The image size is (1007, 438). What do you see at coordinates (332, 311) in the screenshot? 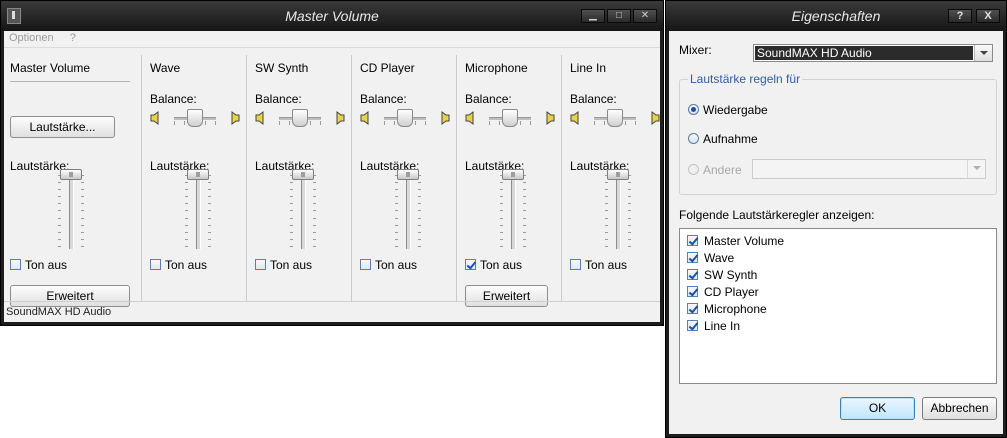
I see `status-bar: SoundMAX HD Audio` at bounding box center [332, 311].